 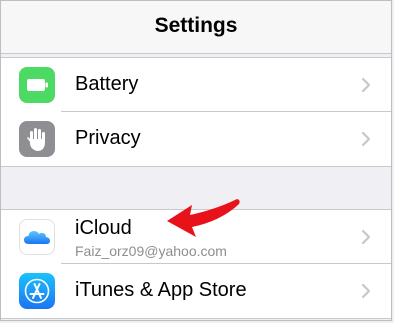 What do you see at coordinates (161, 290) in the screenshot?
I see `settings-row-label: iTunes & App Store` at bounding box center [161, 290].